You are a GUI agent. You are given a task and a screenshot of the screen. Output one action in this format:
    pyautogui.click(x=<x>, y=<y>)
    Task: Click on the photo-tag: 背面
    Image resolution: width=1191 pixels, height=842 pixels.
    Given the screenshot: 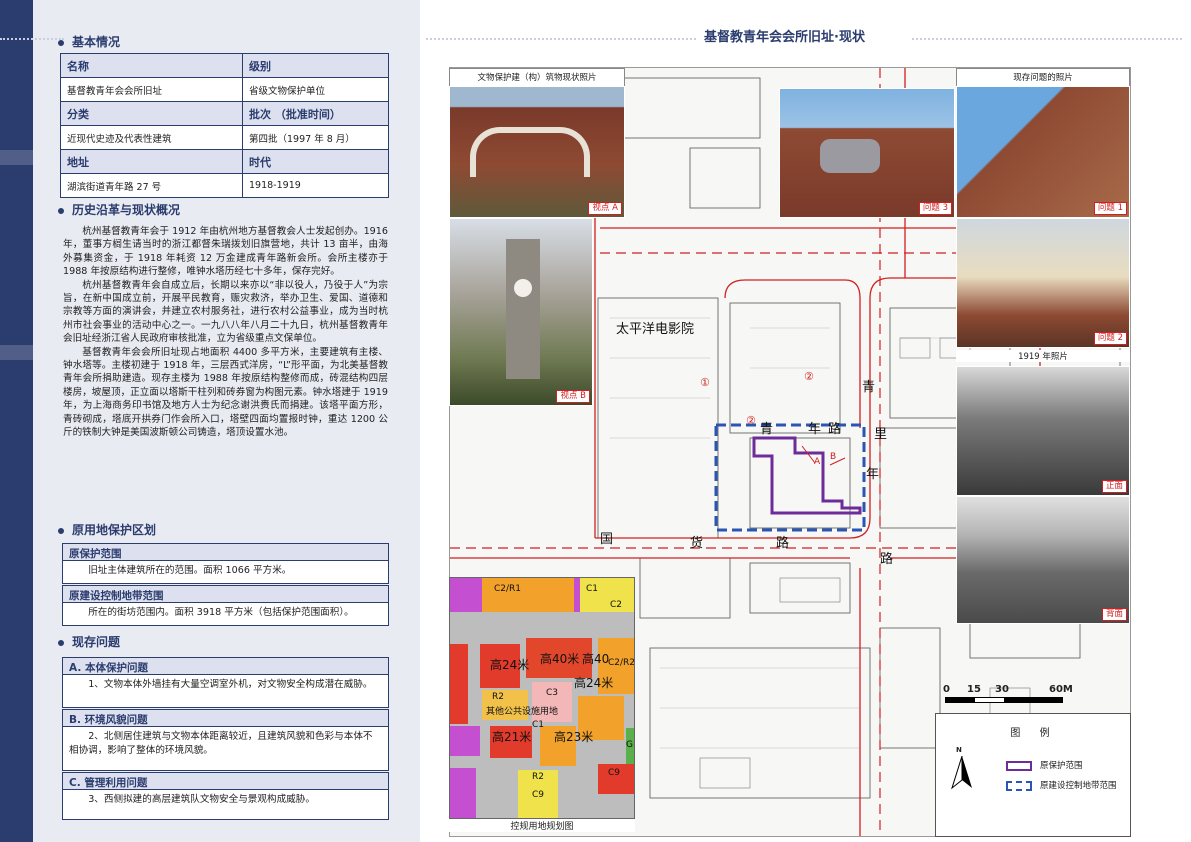 What is the action you would take?
    pyautogui.click(x=1114, y=614)
    